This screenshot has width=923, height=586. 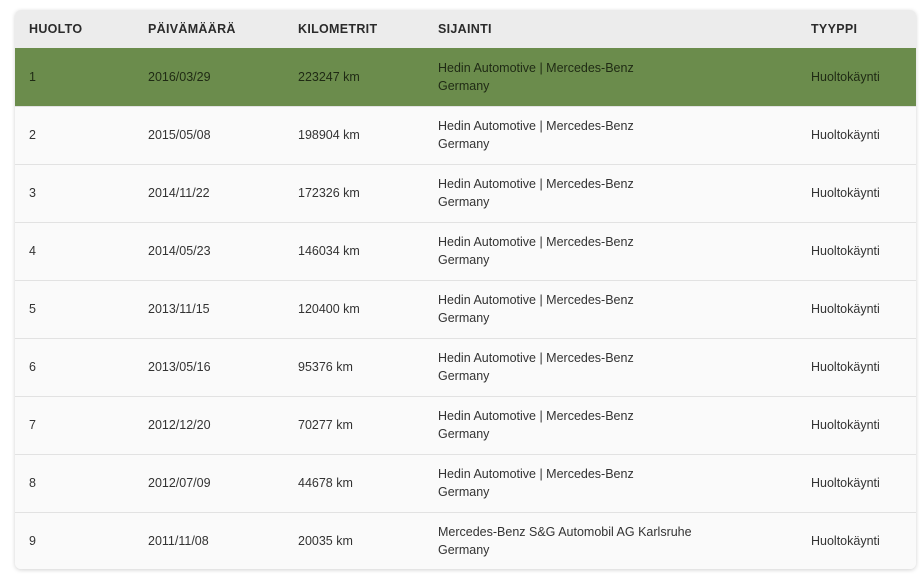 I want to click on service-number-cell: 3, so click(x=32, y=193).